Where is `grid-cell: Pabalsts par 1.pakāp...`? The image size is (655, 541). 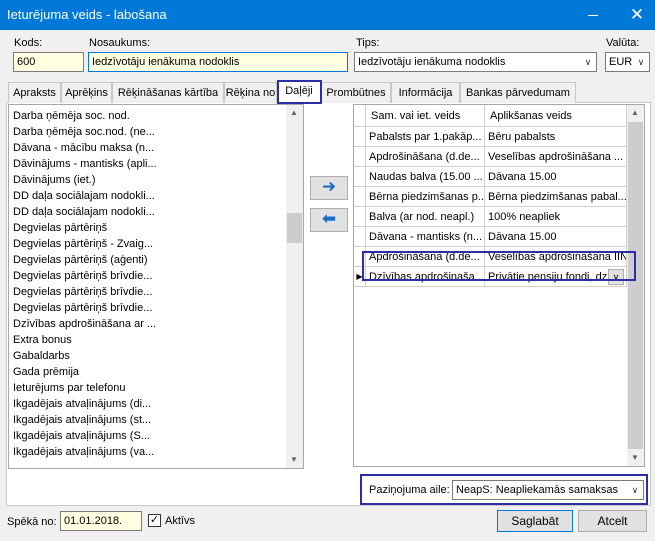 grid-cell: Pabalsts par 1.pakāp... is located at coordinates (425, 137).